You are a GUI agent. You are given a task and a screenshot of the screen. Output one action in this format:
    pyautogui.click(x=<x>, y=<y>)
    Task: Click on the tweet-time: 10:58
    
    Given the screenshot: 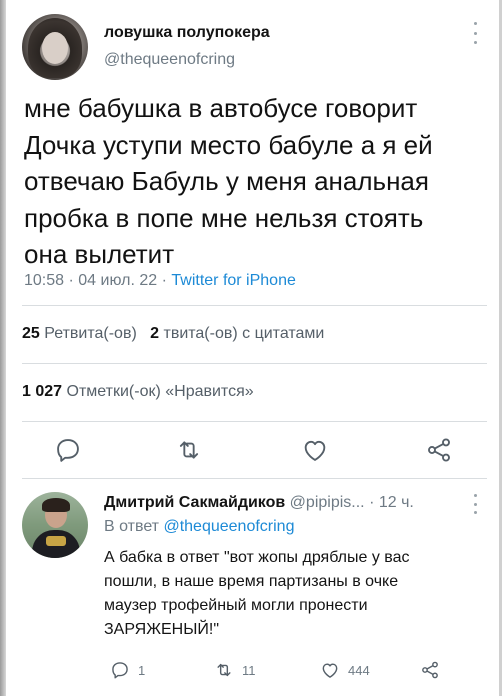 What is the action you would take?
    pyautogui.click(x=44, y=280)
    